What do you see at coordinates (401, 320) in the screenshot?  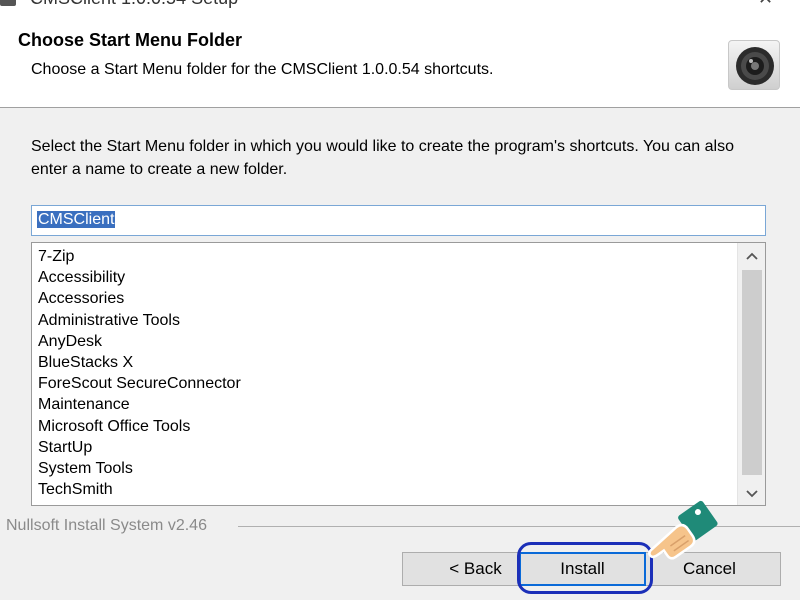 I see `folder-list-item: Administrative Tools` at bounding box center [401, 320].